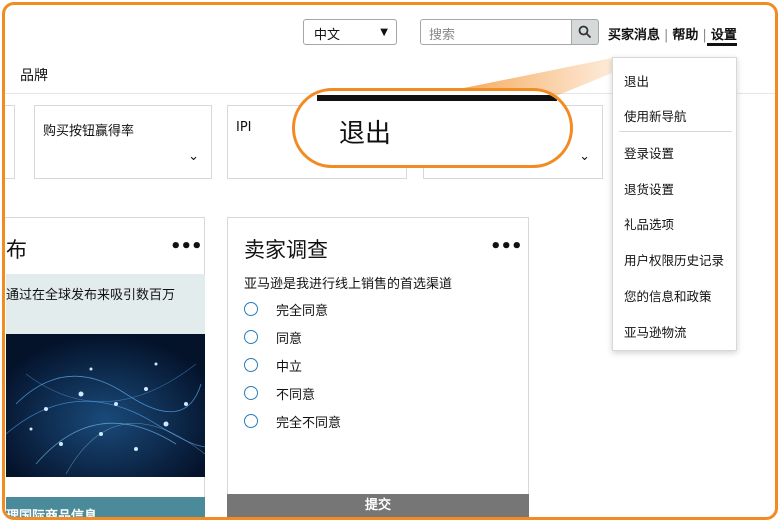 Image resolution: width=780 pixels, height=520 pixels. What do you see at coordinates (649, 223) in the screenshot?
I see `menu-item-gift-options: 礼品选项` at bounding box center [649, 223].